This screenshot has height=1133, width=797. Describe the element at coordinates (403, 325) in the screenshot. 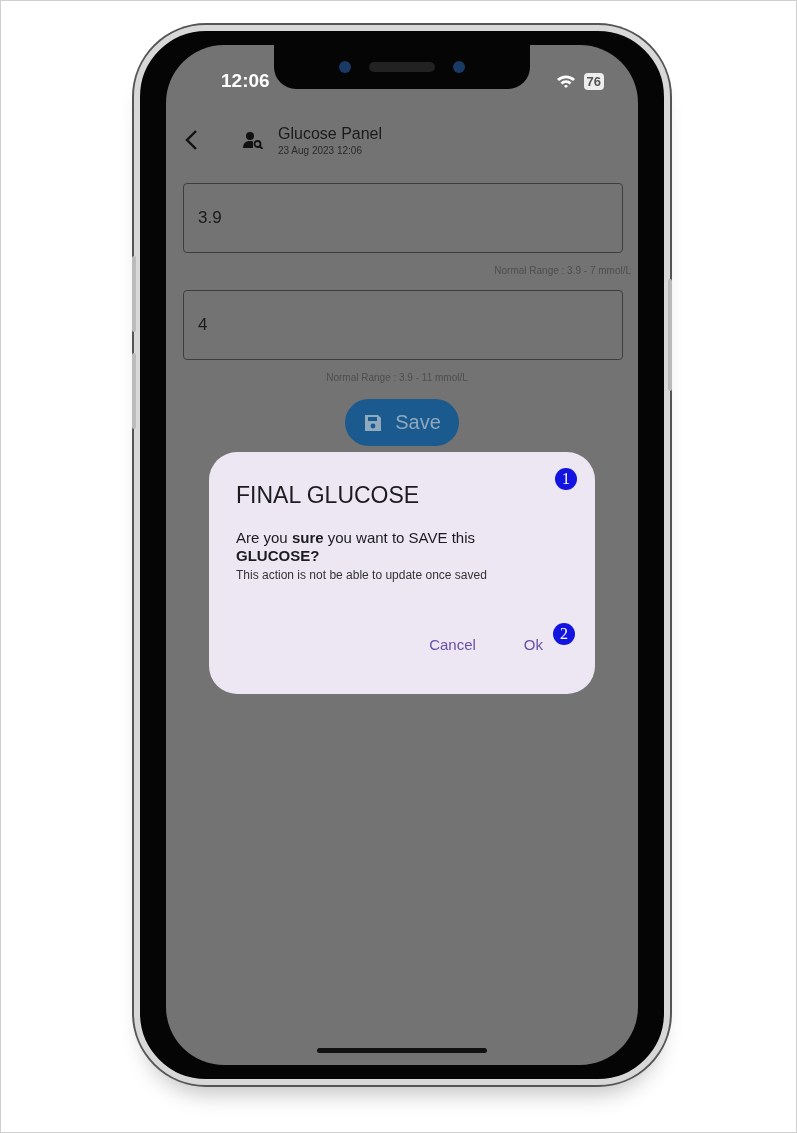

I see `input-field: 4` at that location.